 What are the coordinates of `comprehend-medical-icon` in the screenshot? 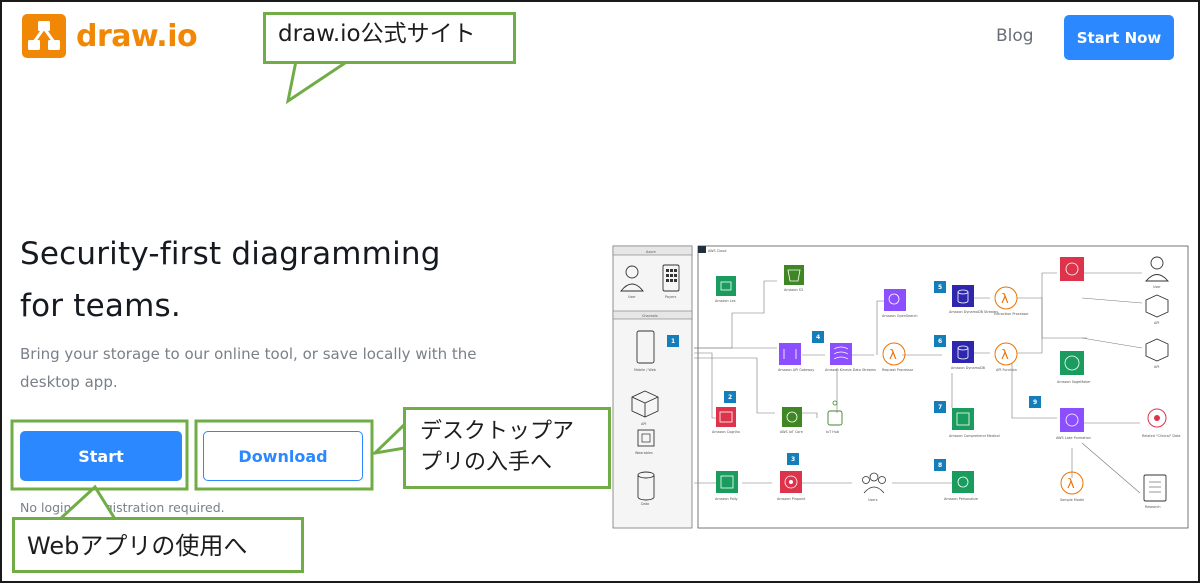 It's located at (963, 419).